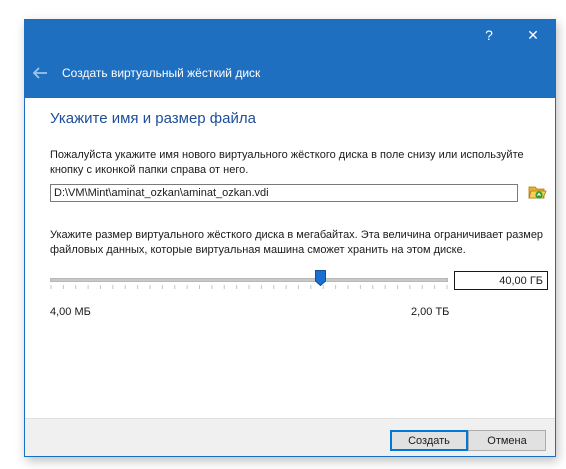 The image size is (566, 469). I want to click on desktop-background, so click(13, 234).